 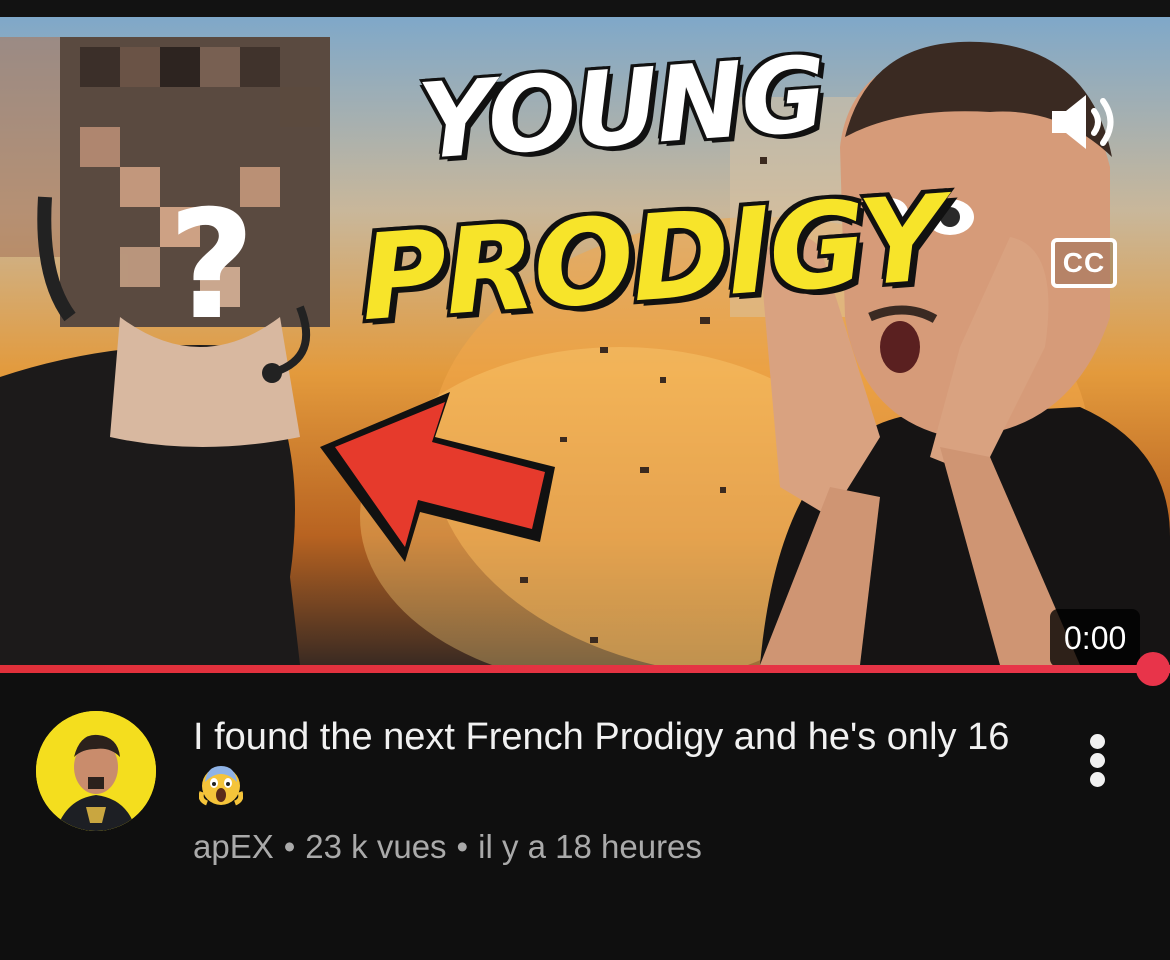 What do you see at coordinates (447, 847) in the screenshot?
I see `video-meta: apEX • 23 k vues • il y a 18 heures` at bounding box center [447, 847].